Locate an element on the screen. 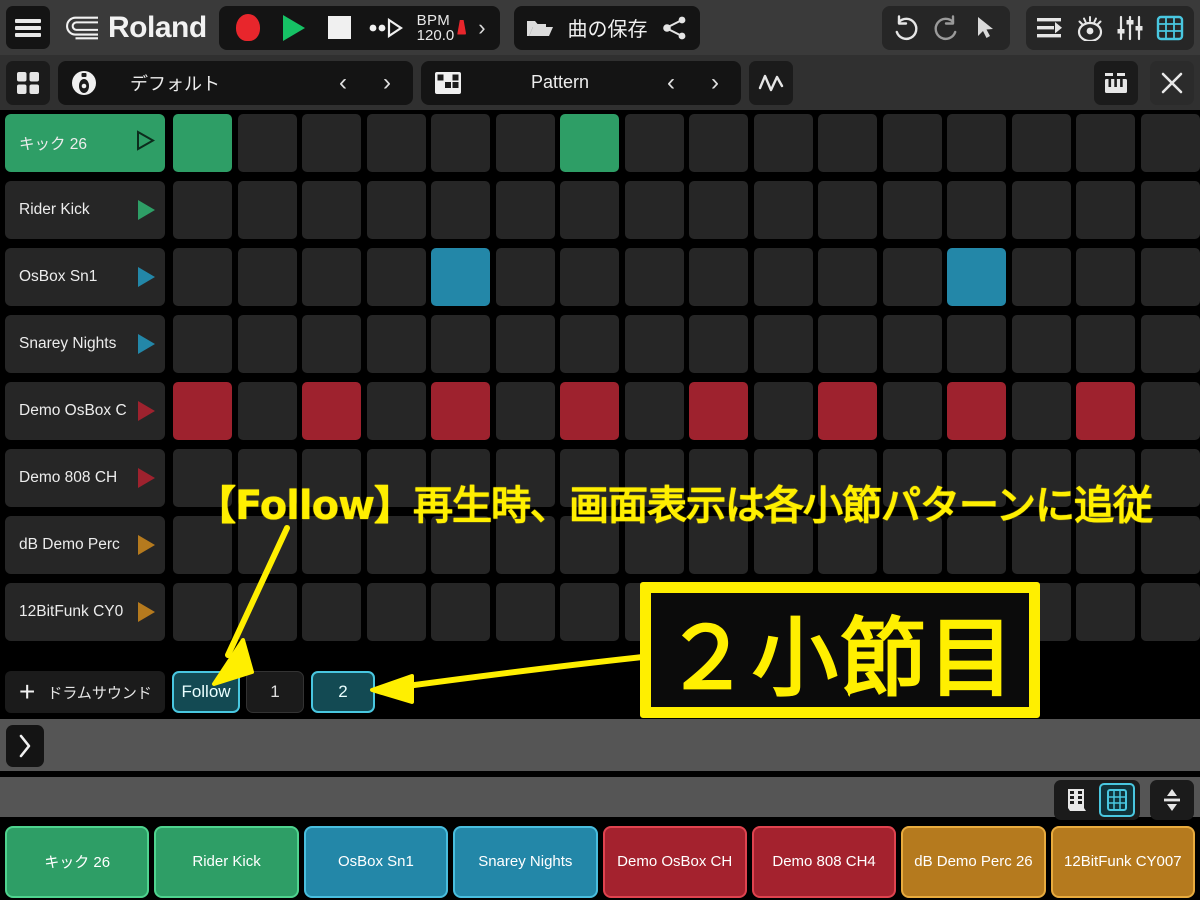  step-cell-r4-s6 is located at coordinates (525, 344).